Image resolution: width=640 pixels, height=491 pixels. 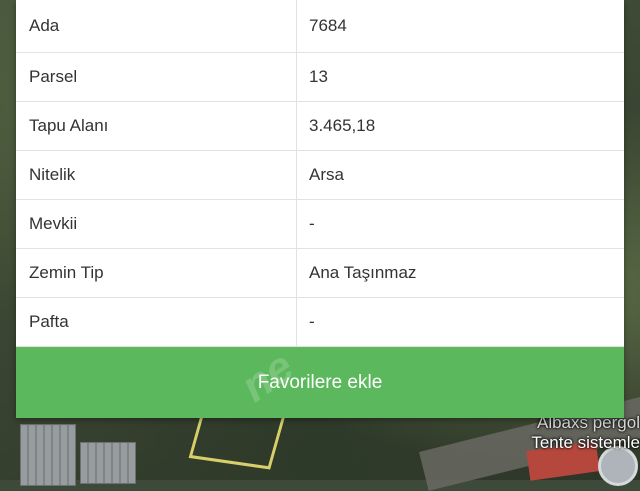 What do you see at coordinates (156, 273) in the screenshot?
I see `row-key: Zemin Tip` at bounding box center [156, 273].